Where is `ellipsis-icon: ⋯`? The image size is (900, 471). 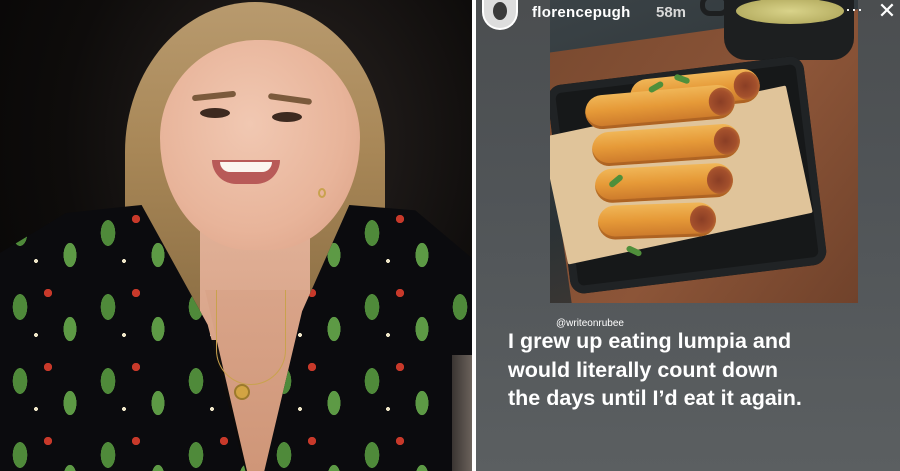 ellipsis-icon: ⋯ is located at coordinates (854, 11).